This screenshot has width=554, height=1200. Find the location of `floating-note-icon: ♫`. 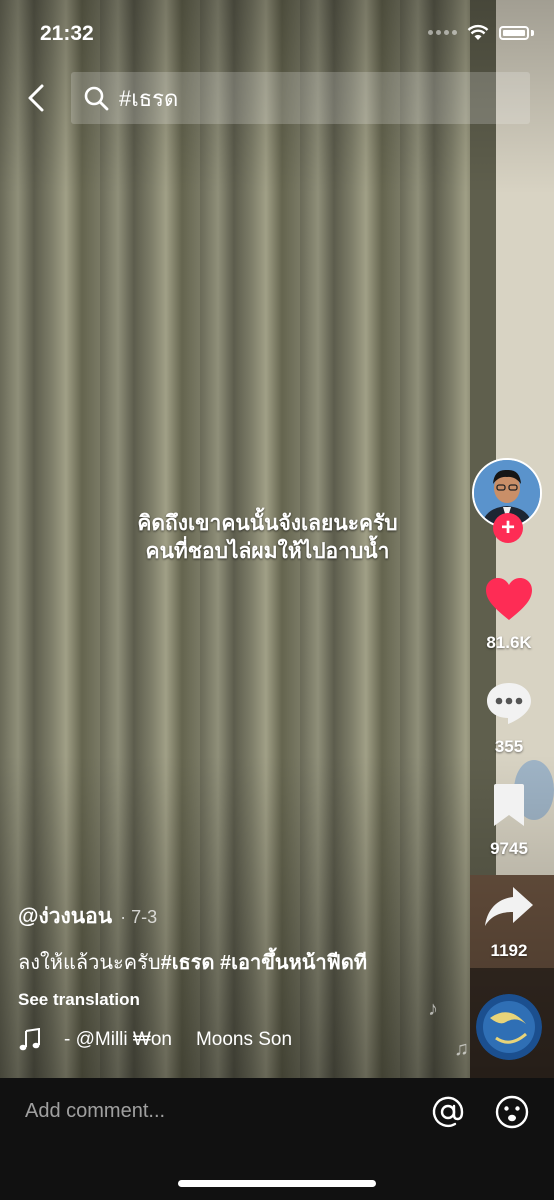

floating-note-icon: ♫ is located at coordinates (461, 1049).